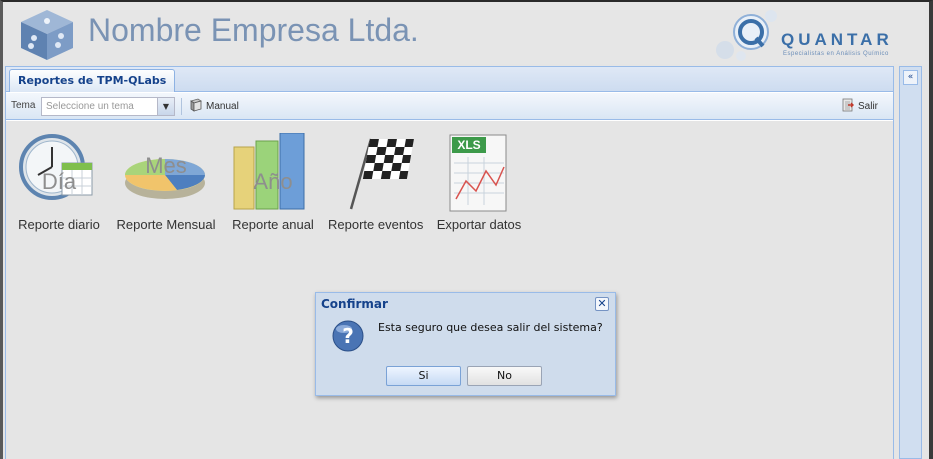 The image size is (933, 459). I want to click on exit-label: Salir, so click(868, 106).